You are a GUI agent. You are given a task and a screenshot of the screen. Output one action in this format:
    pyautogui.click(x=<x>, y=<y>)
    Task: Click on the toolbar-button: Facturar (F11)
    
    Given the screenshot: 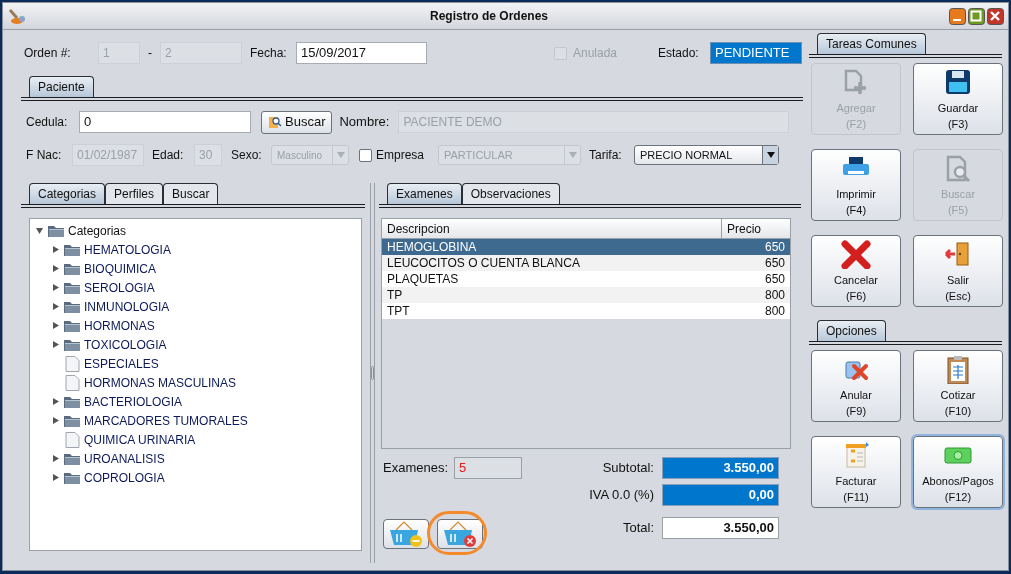 What is the action you would take?
    pyautogui.click(x=856, y=472)
    